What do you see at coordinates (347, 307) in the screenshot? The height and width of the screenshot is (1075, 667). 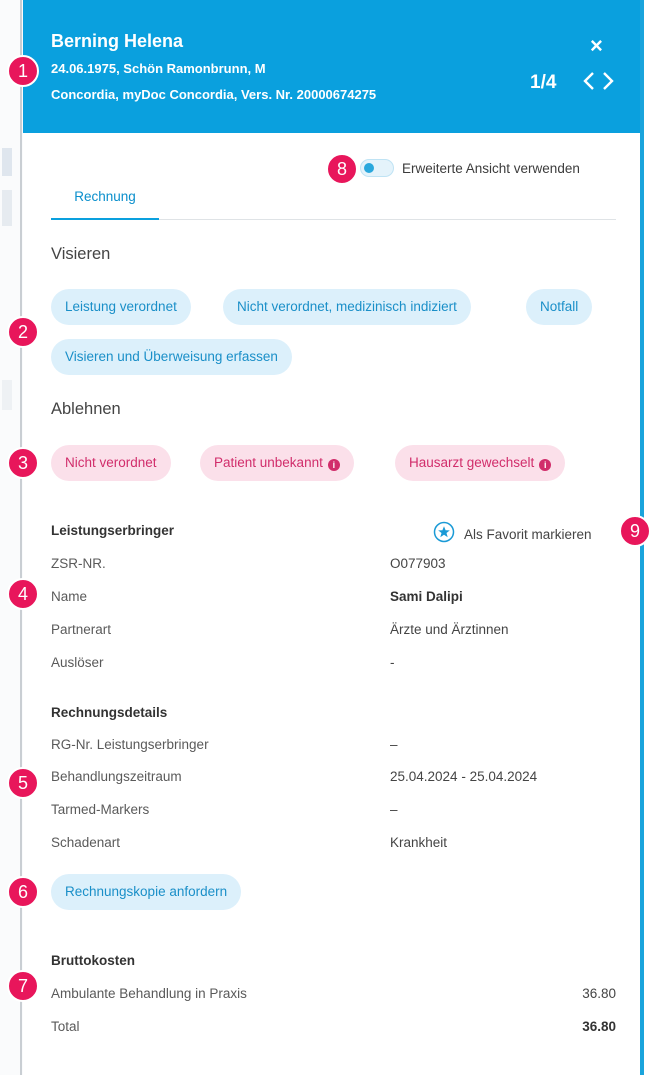 I see `nicht-verordnet-indiziert-button: Nicht verordnet, medizinisch indiziert` at bounding box center [347, 307].